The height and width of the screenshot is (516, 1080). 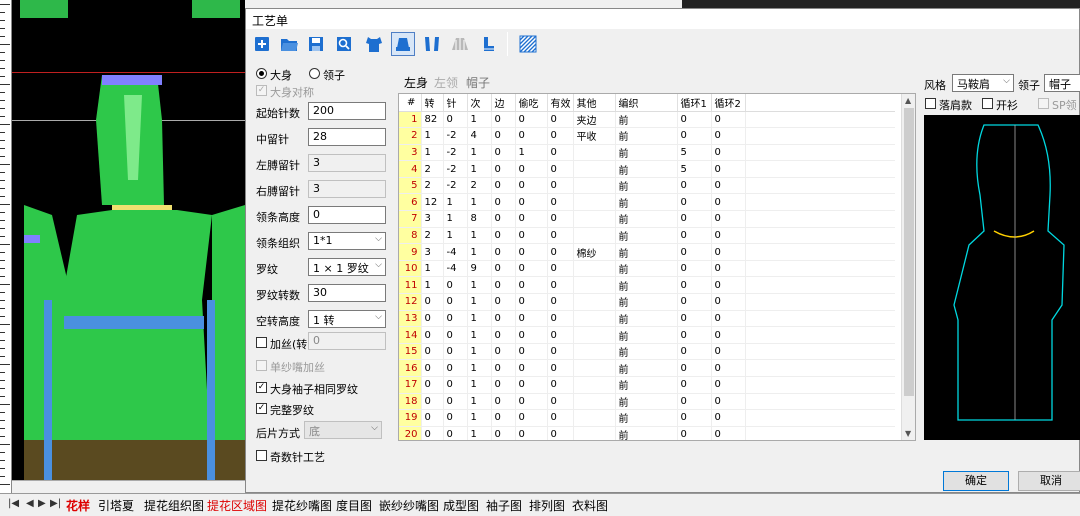 I want to click on column-header: 有效, so click(x=560, y=103).